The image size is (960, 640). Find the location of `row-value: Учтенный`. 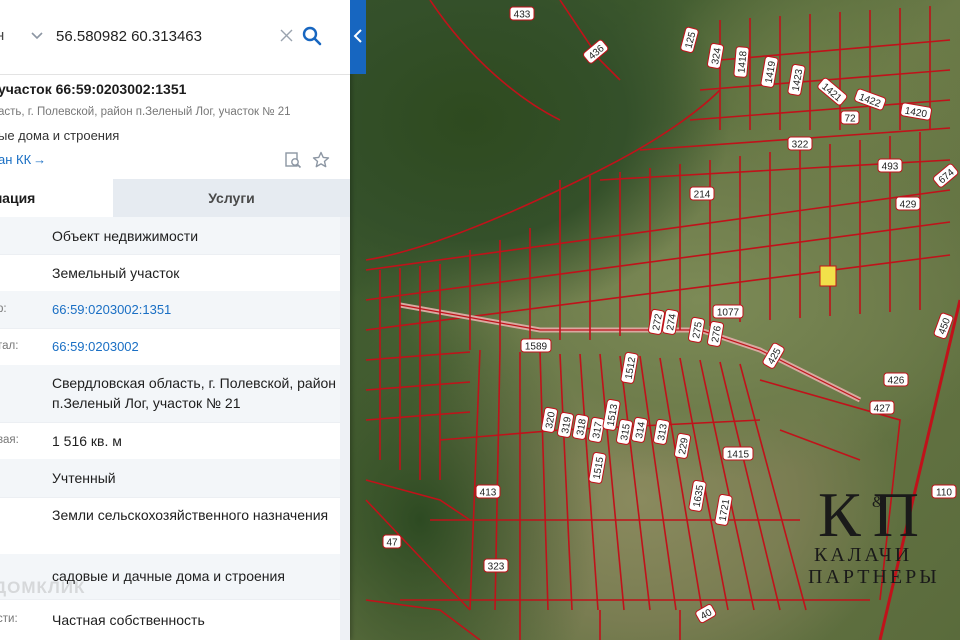

row-value: Учтенный is located at coordinates (84, 478).